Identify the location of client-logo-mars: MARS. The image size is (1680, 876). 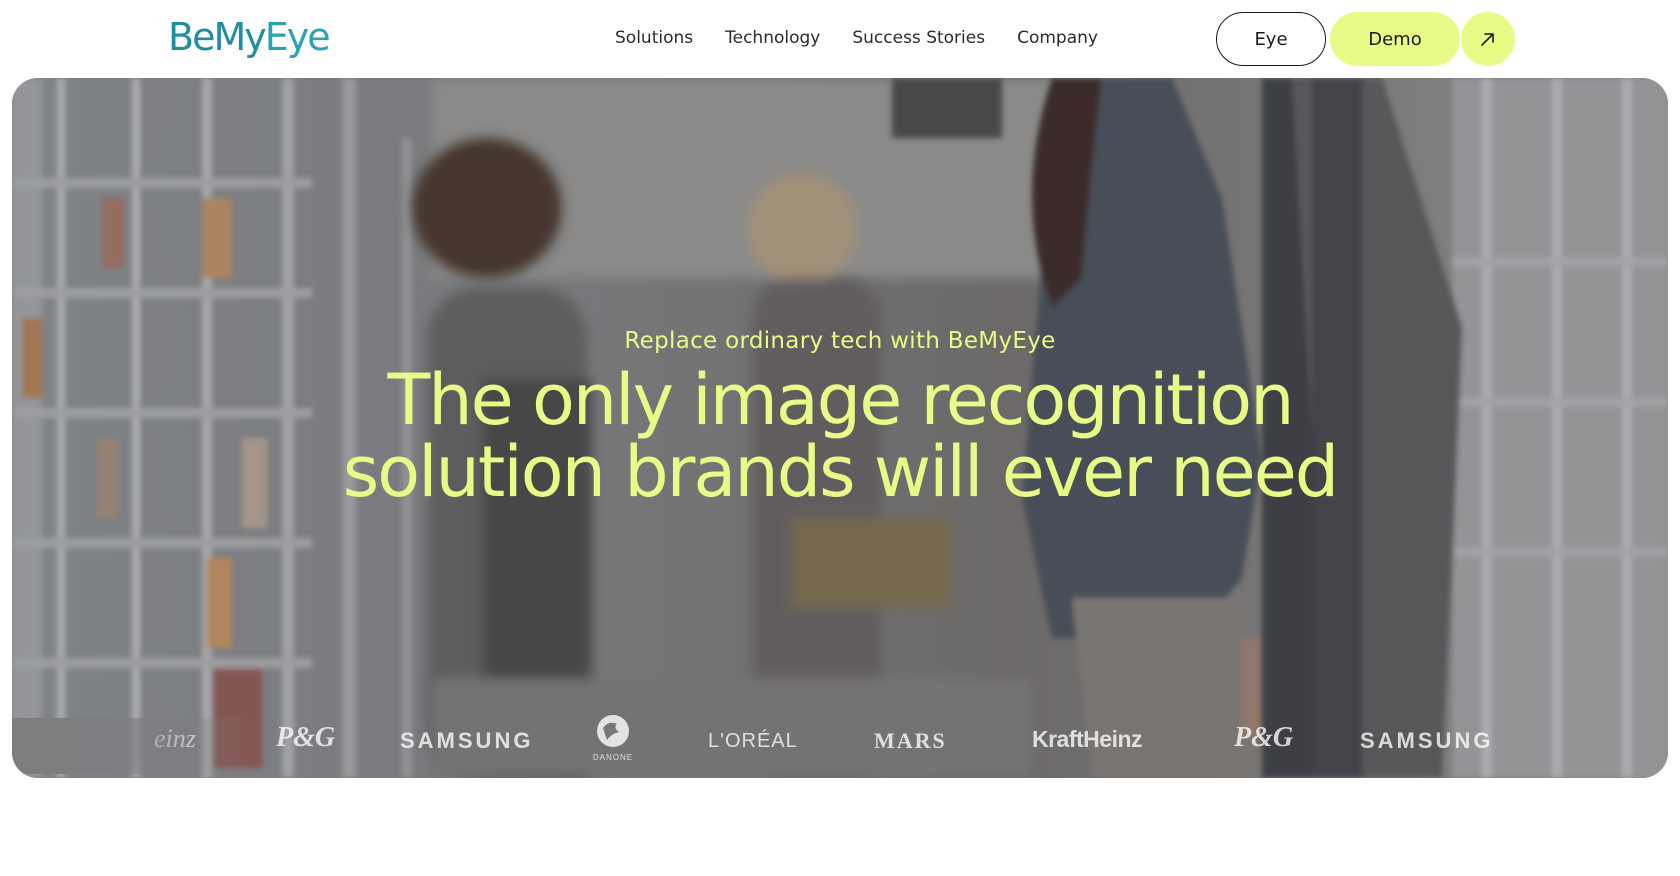
(910, 740).